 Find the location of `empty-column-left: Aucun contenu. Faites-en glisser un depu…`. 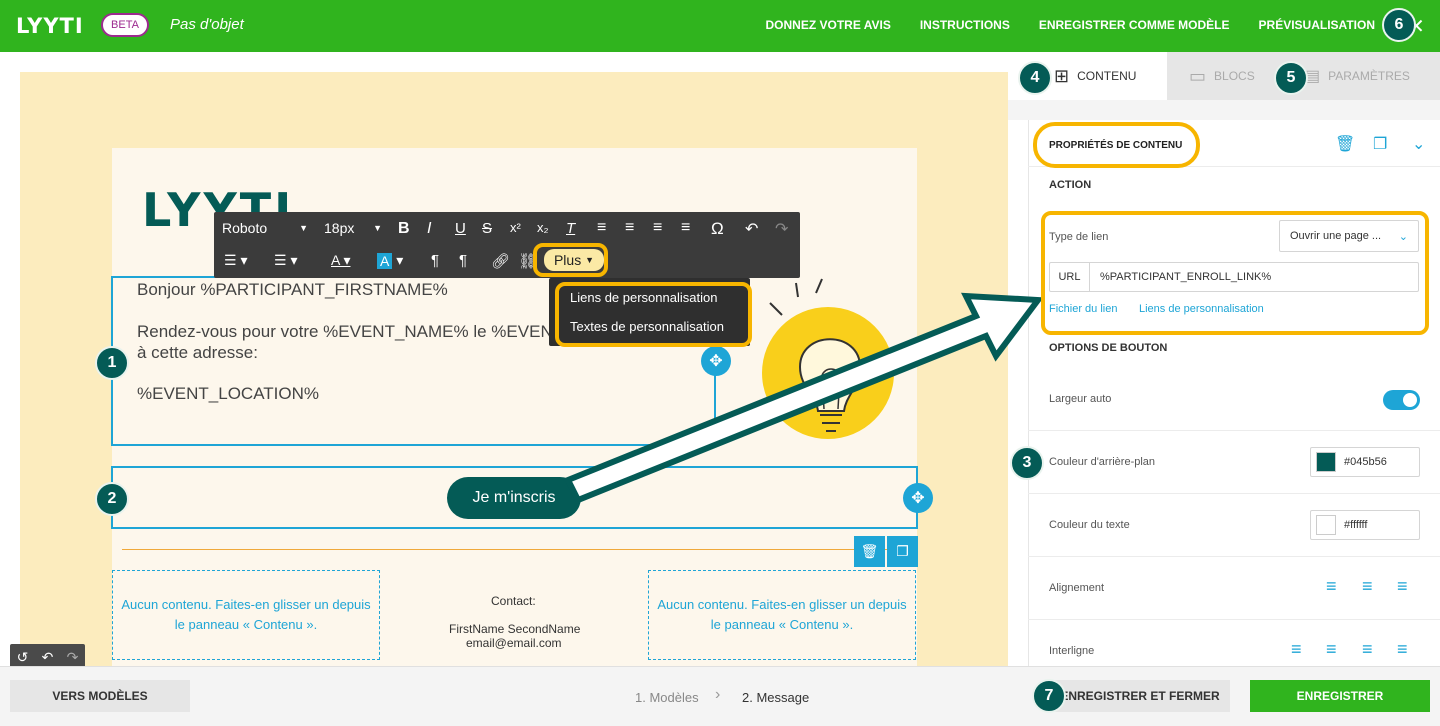

empty-column-left: Aucun contenu. Faites-en glisser un depu… is located at coordinates (246, 615).